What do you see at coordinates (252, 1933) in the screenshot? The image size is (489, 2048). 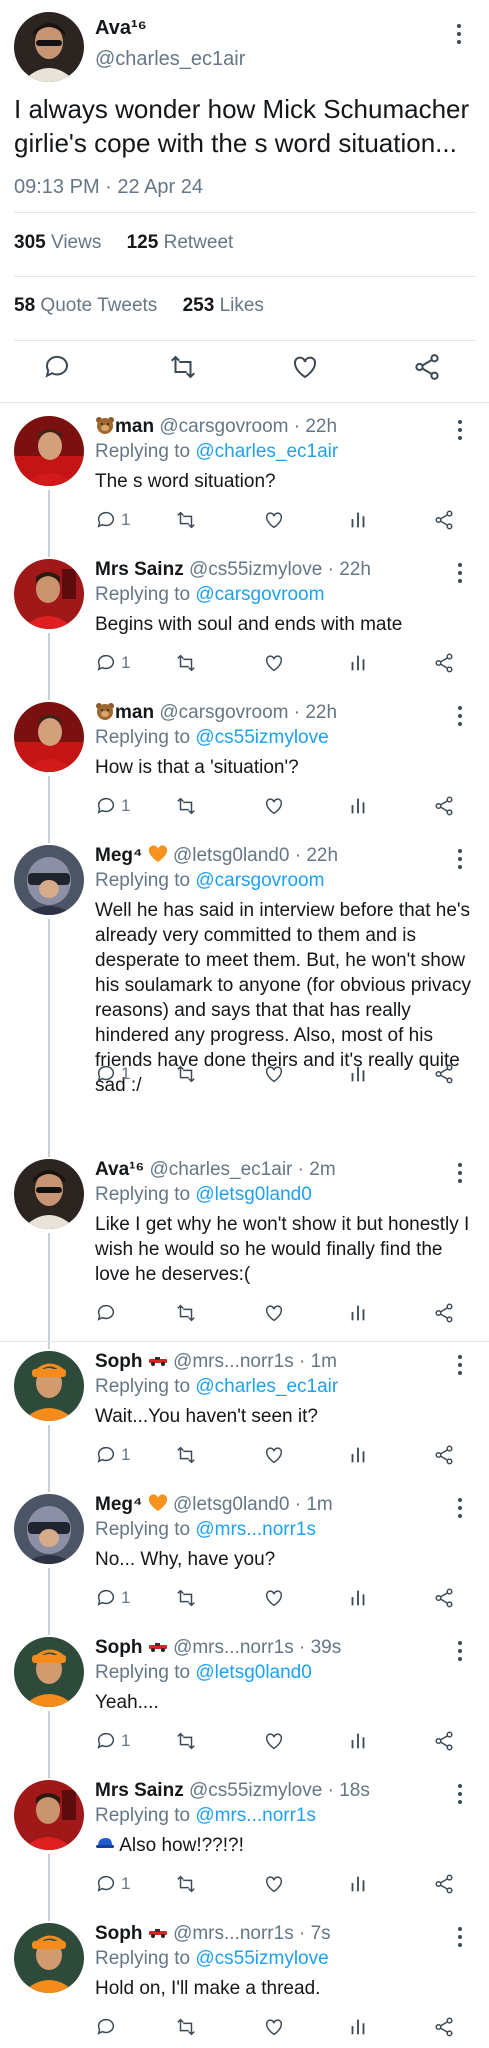 I see `username-and-time: @mrs...norr1s · 7s` at bounding box center [252, 1933].